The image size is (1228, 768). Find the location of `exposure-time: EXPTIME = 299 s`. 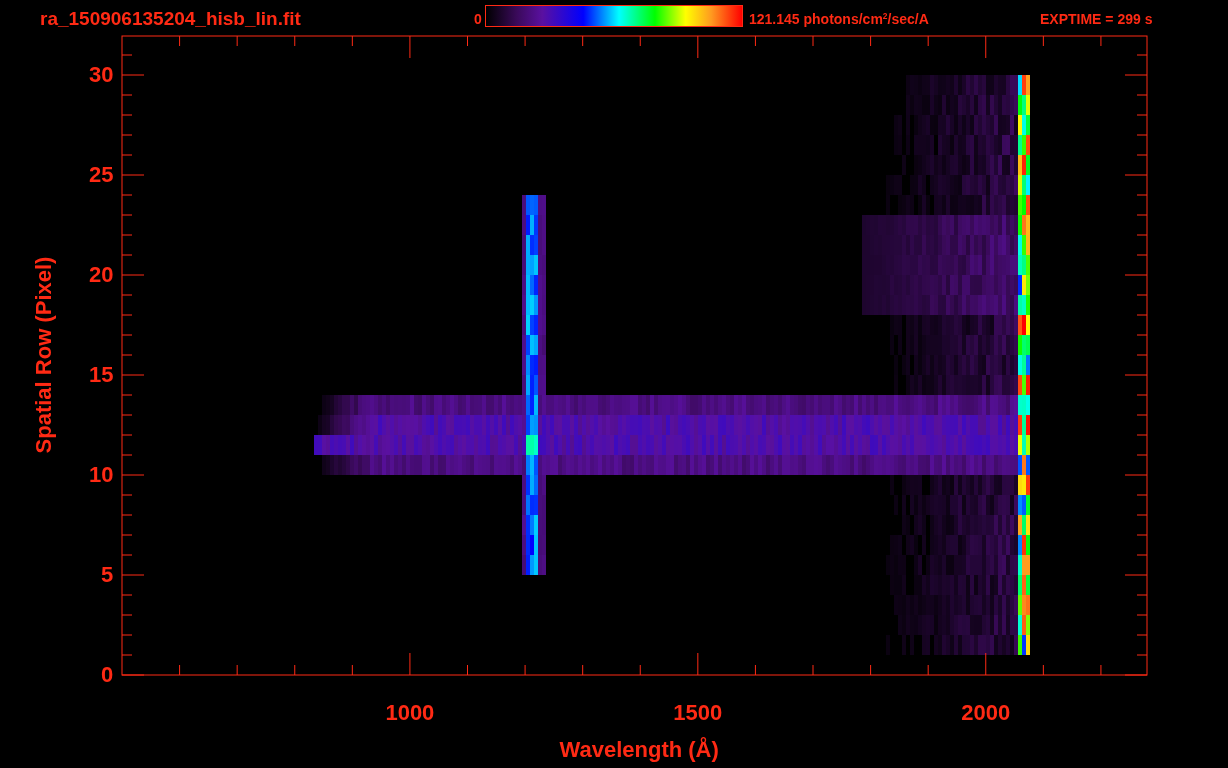

exposure-time: EXPTIME = 299 s is located at coordinates (1096, 19).